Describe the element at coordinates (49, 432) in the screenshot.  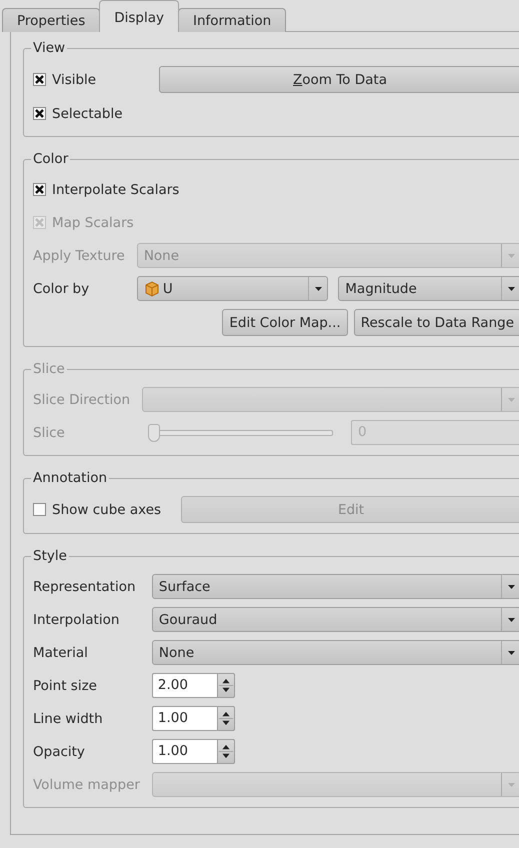
I see `field-label: Slice` at that location.